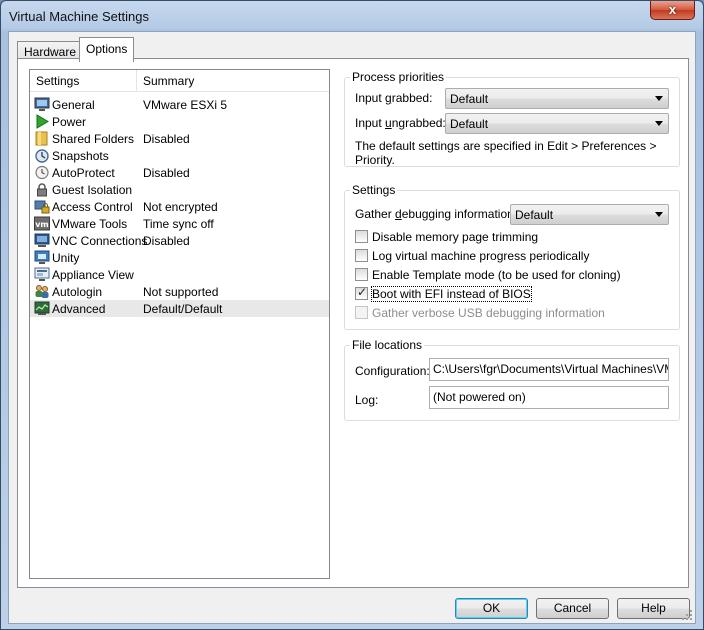  What do you see at coordinates (469, 99) in the screenshot?
I see `input-grabbed-value: Default` at bounding box center [469, 99].